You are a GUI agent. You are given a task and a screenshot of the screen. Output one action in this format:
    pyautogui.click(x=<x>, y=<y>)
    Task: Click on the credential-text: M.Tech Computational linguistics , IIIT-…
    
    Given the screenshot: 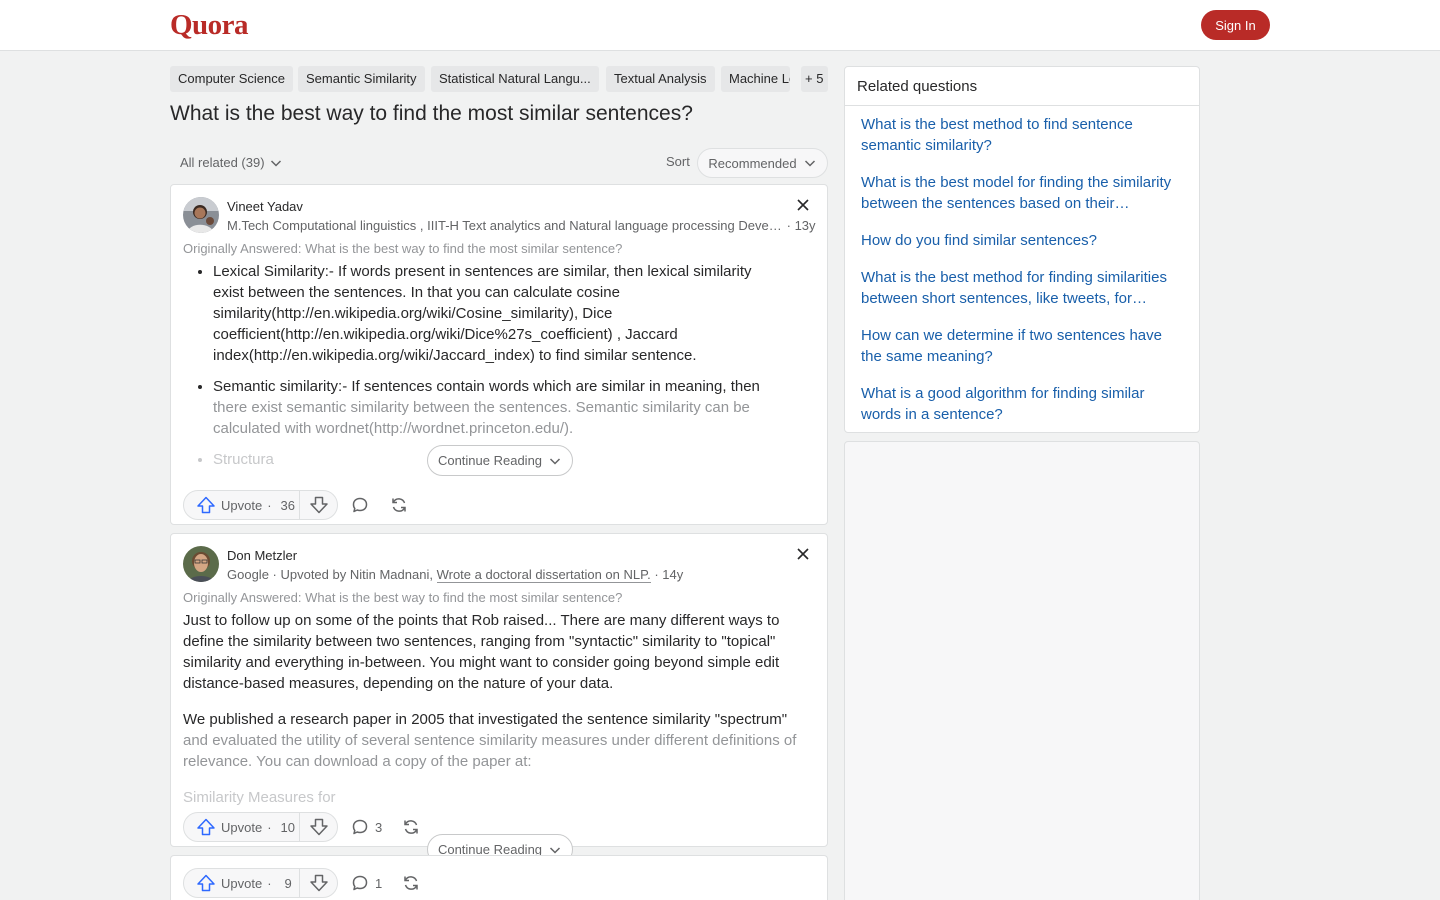 What is the action you would take?
    pyautogui.click(x=505, y=225)
    